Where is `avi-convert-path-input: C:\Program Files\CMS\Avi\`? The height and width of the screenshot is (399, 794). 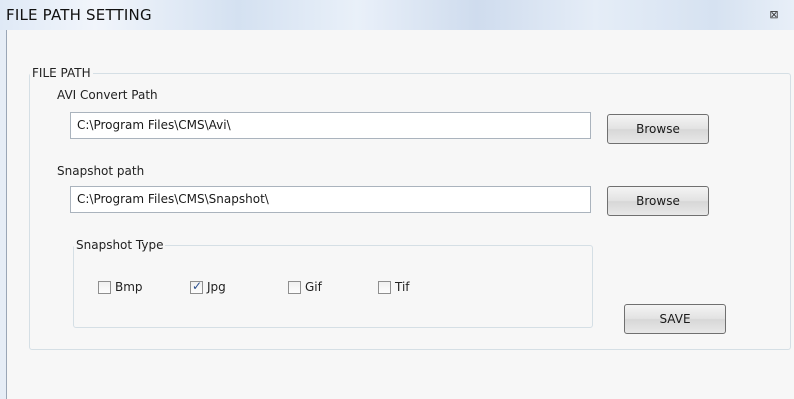
avi-convert-path-input: C:\Program Files\CMS\Avi\ is located at coordinates (330, 125).